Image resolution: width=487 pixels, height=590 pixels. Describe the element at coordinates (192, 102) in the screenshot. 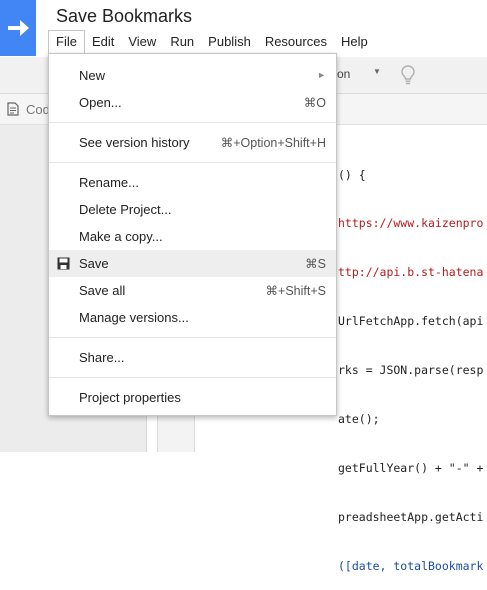

I see `menu-item-open: Open... ⌘O` at that location.